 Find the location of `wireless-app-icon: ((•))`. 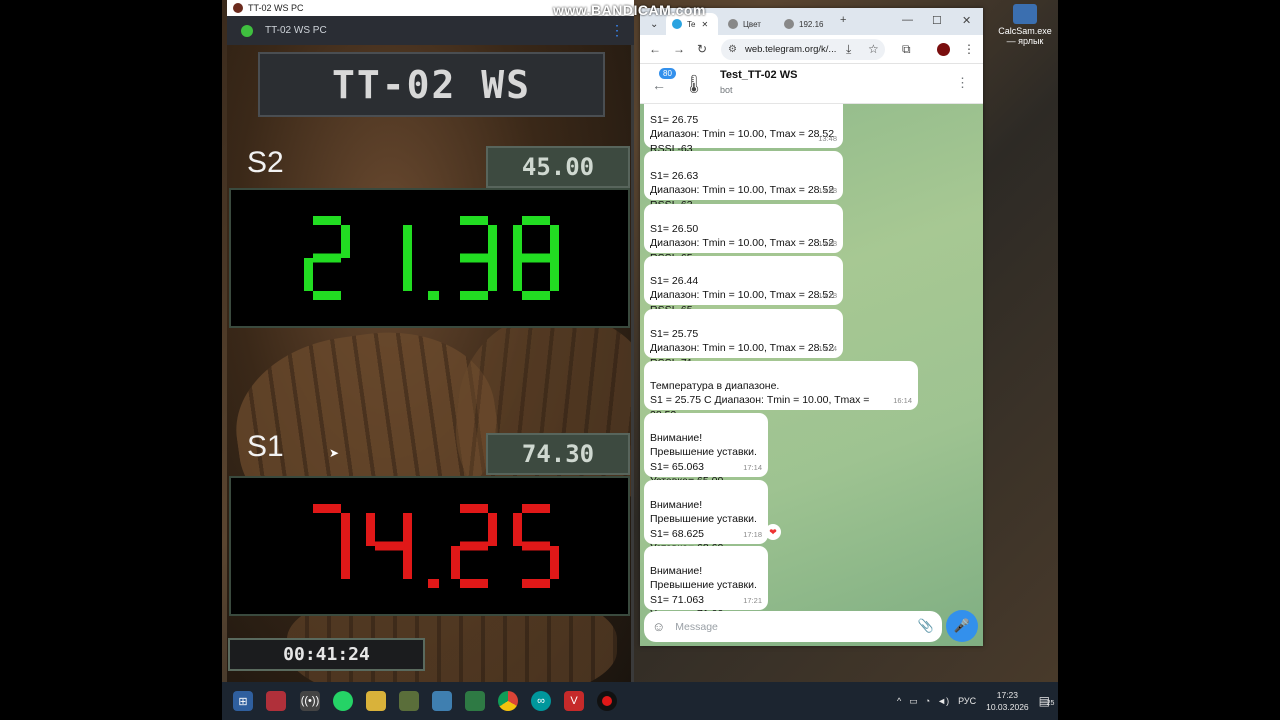

wireless-app-icon: ((•)) is located at coordinates (310, 701).